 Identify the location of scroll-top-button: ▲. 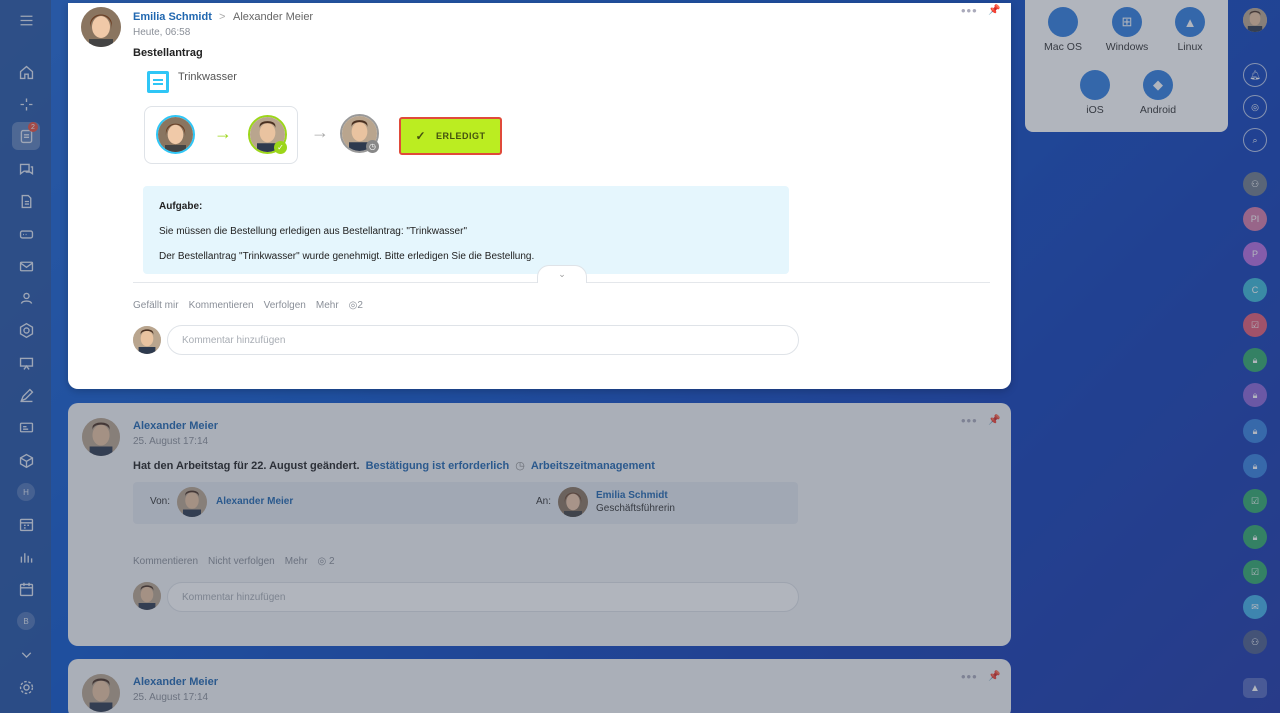
(1255, 688).